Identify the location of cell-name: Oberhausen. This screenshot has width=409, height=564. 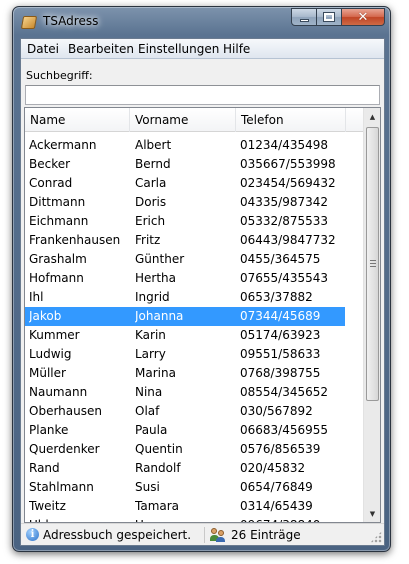
(65, 411).